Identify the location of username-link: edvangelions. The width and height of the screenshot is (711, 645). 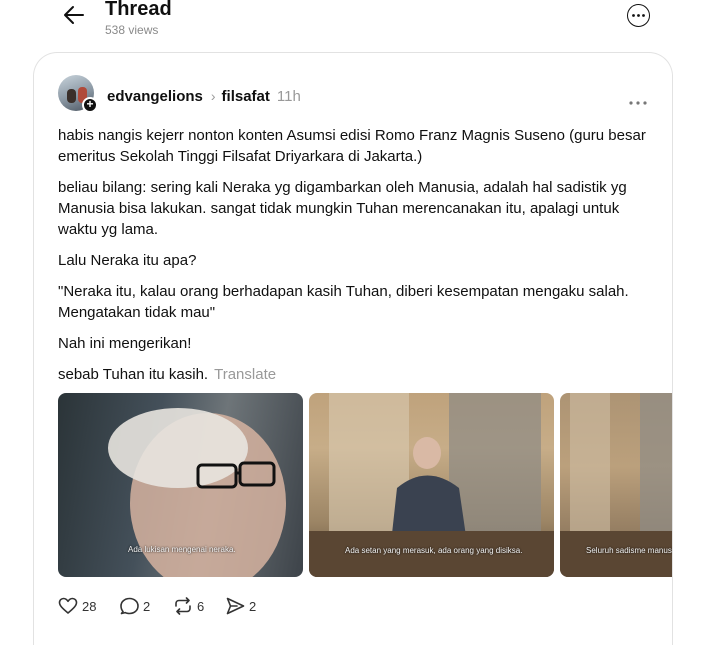
(155, 96).